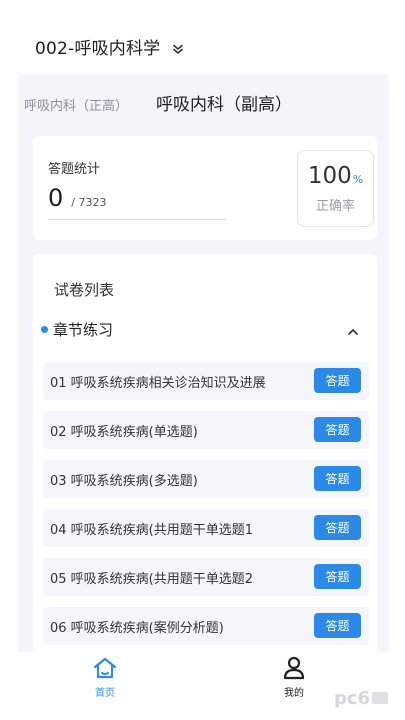 This screenshot has height=720, width=405. What do you see at coordinates (353, 329) in the screenshot?
I see `chevron-up-icon` at bounding box center [353, 329].